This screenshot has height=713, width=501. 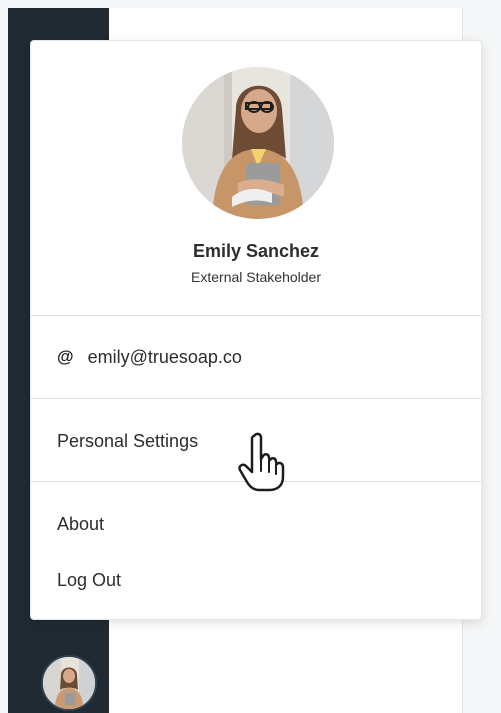 I want to click on profile-avatar, so click(x=258, y=143).